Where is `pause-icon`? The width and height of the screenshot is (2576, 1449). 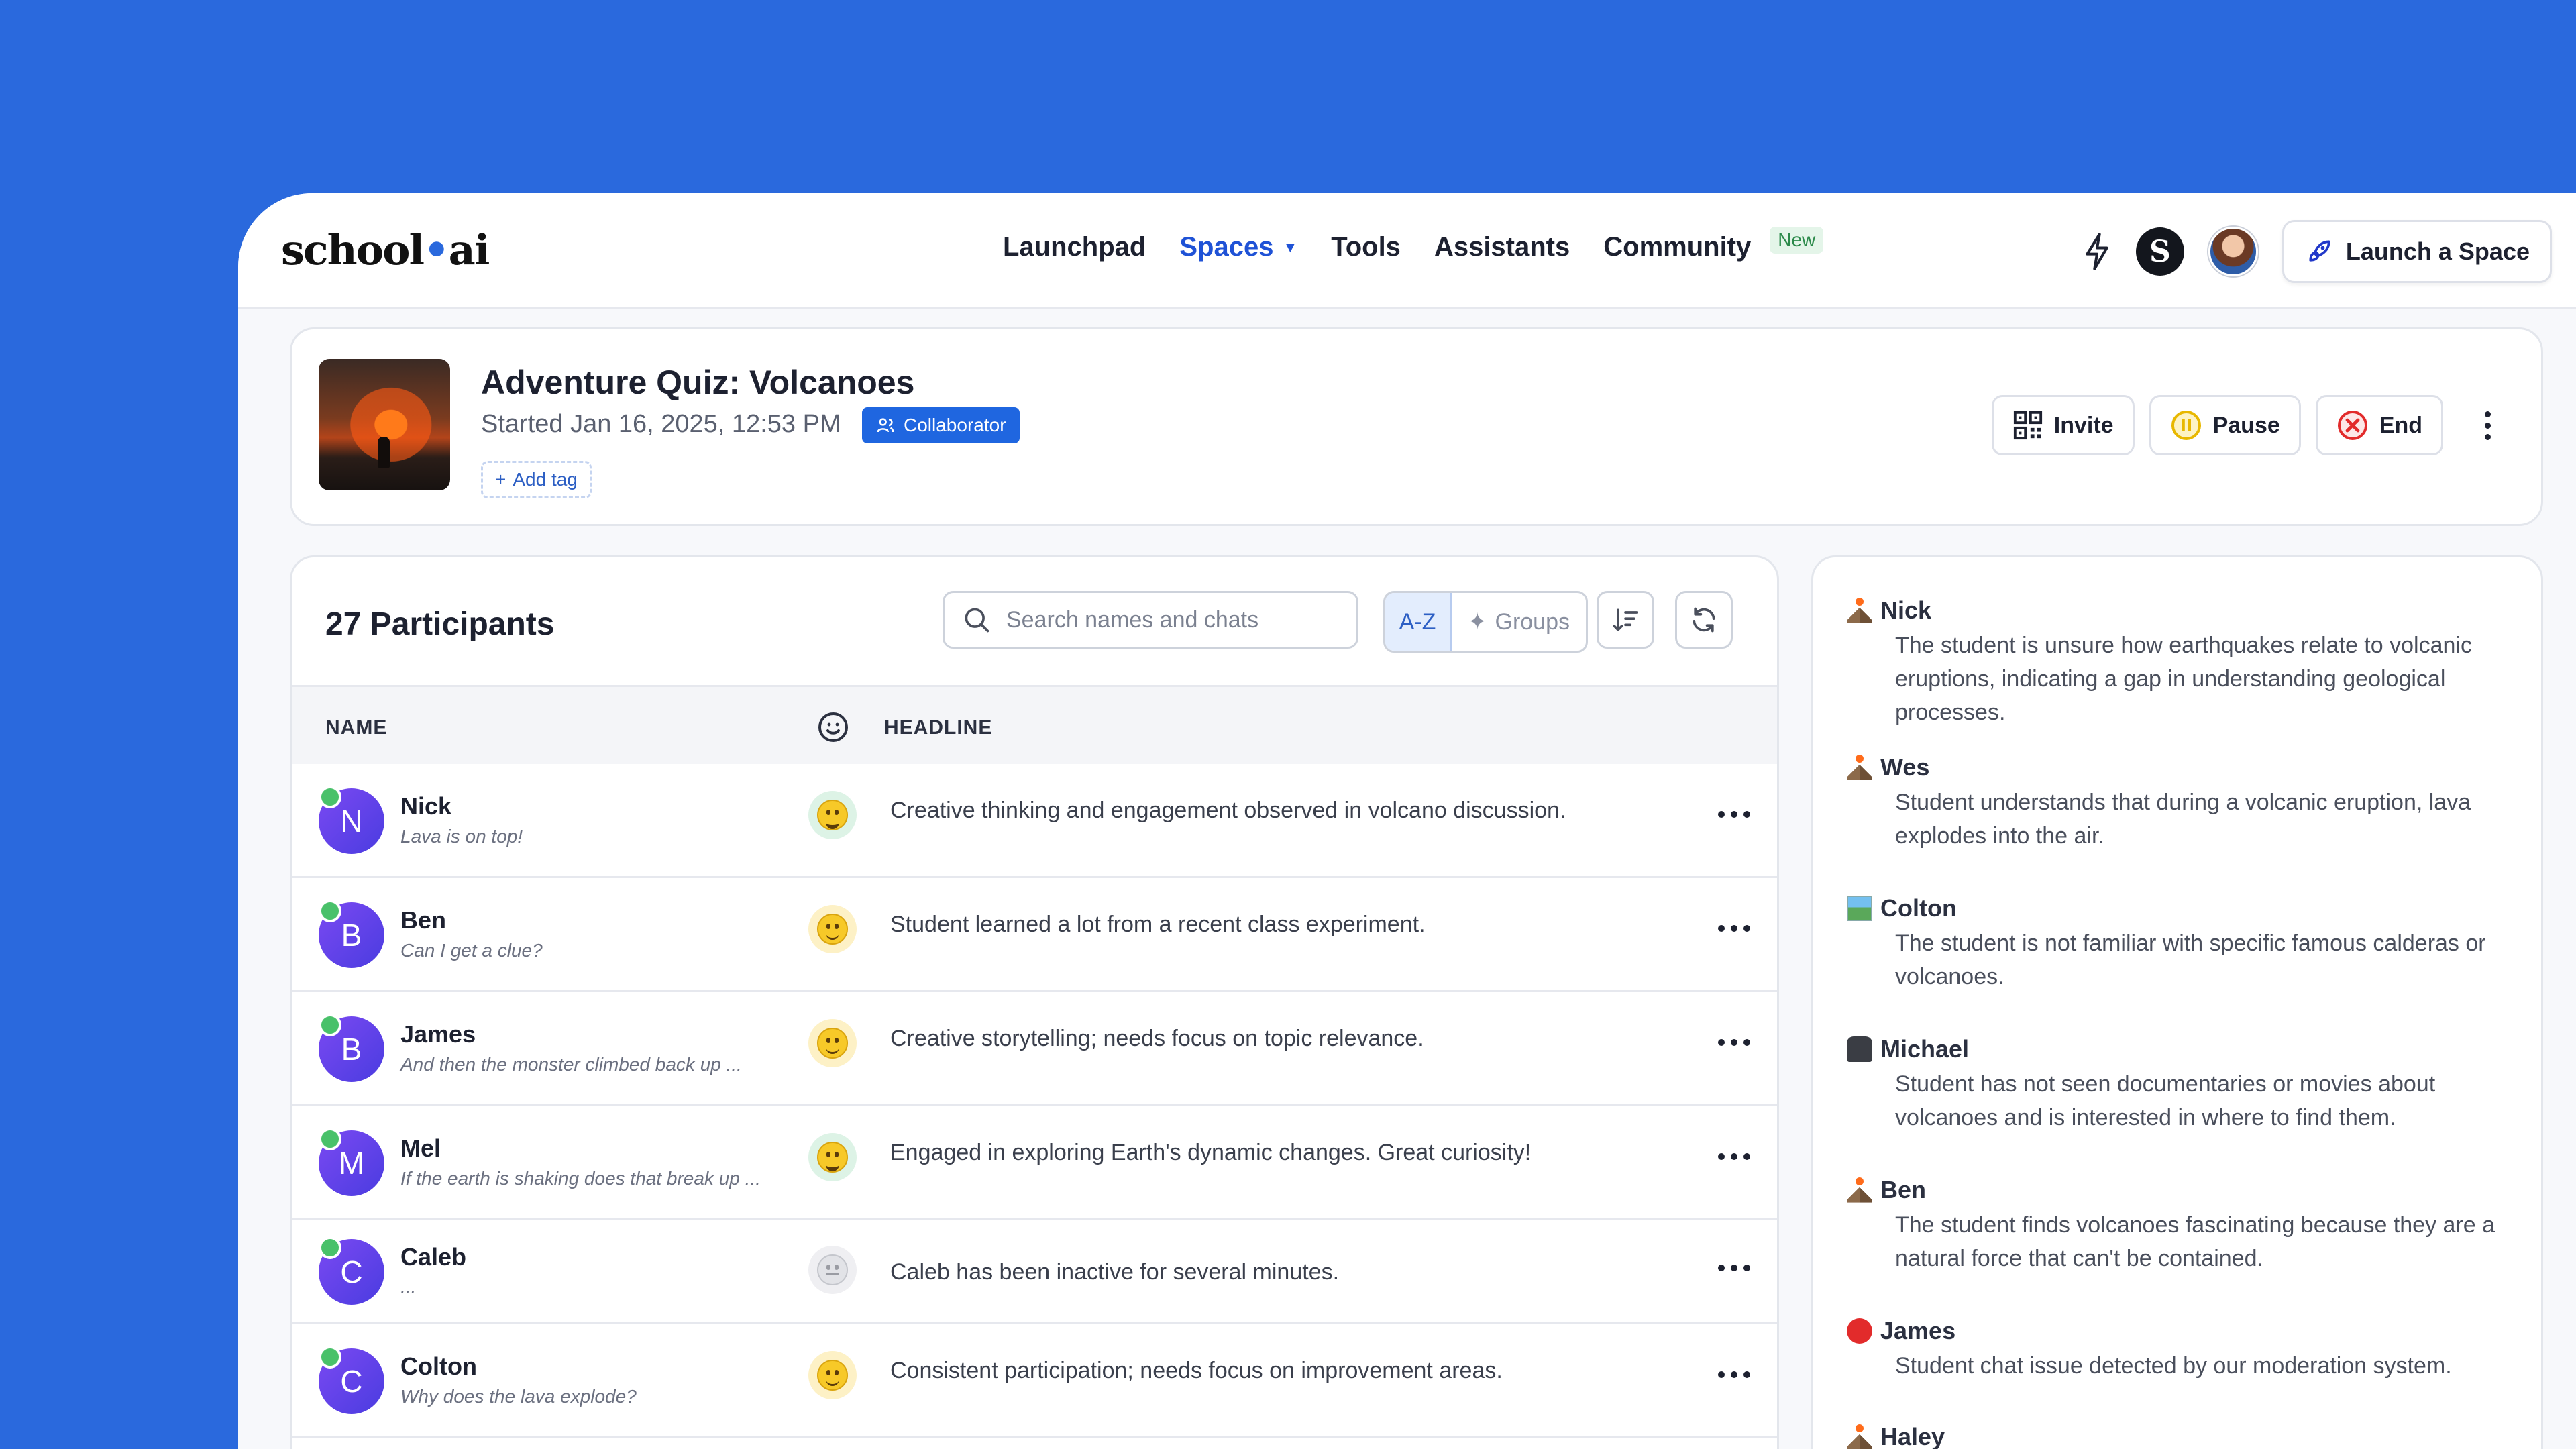 pause-icon is located at coordinates (2186, 425).